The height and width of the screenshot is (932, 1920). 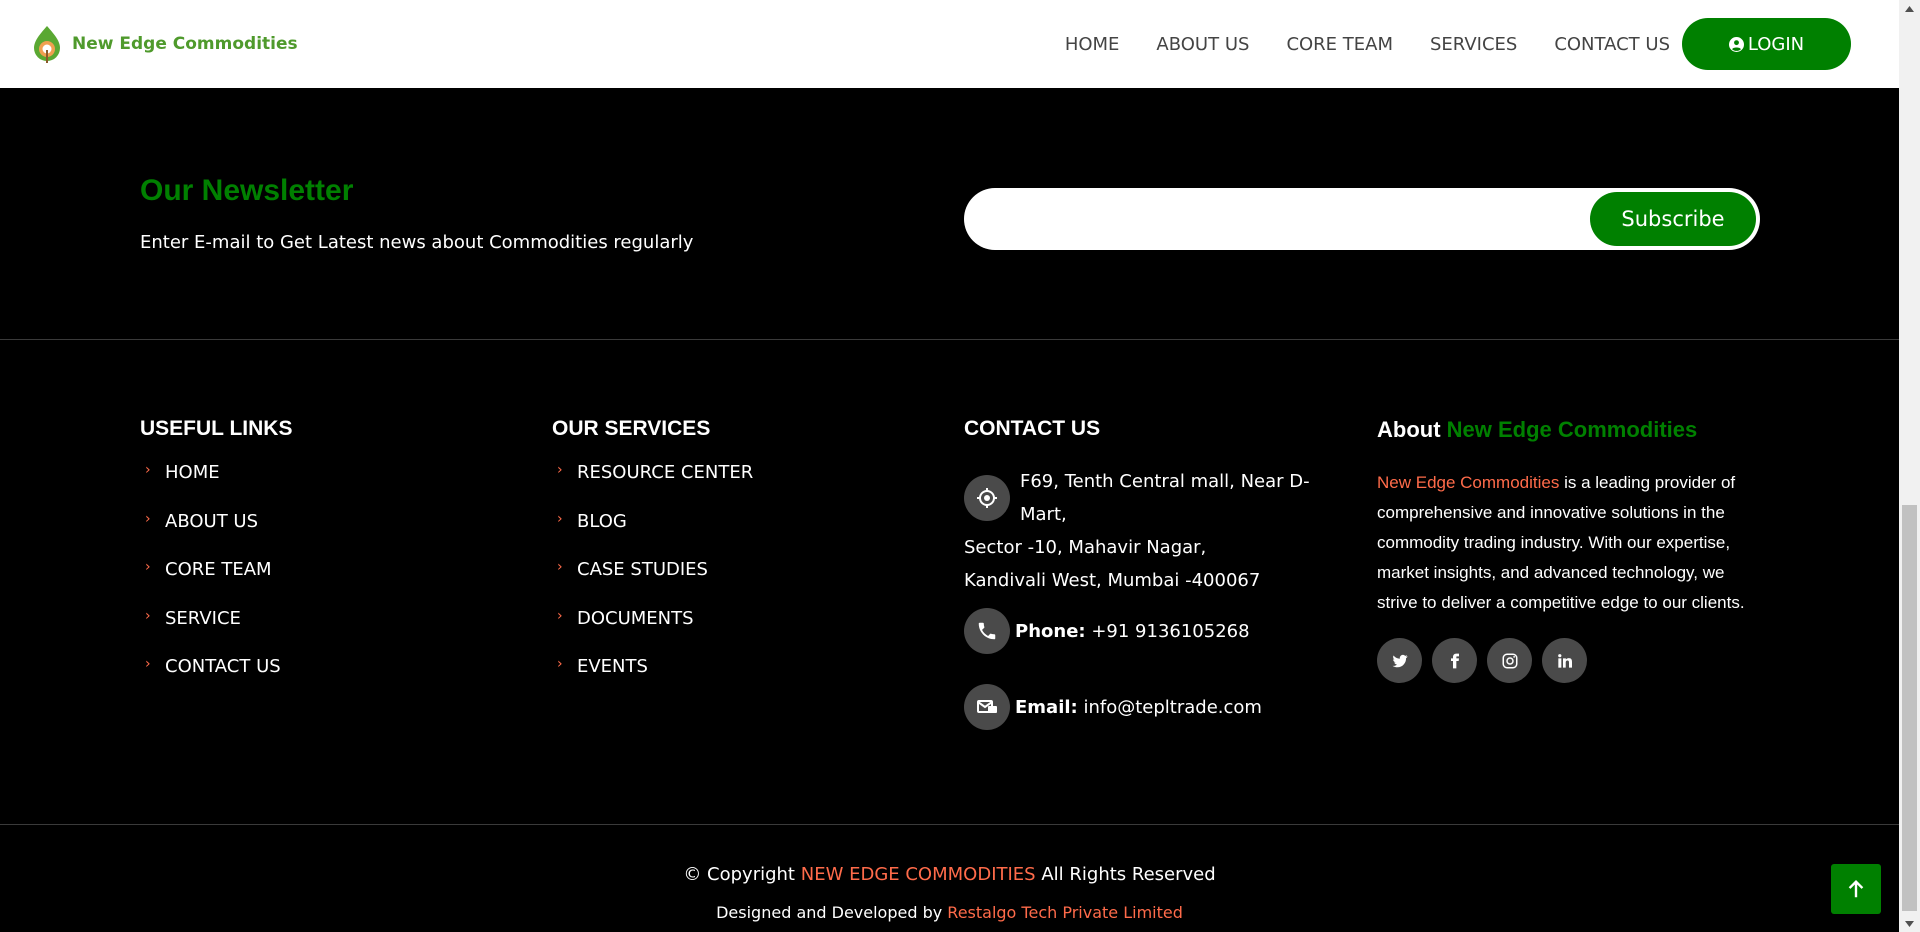 I want to click on nav-core-team: CORE TEAM, so click(x=1339, y=44).